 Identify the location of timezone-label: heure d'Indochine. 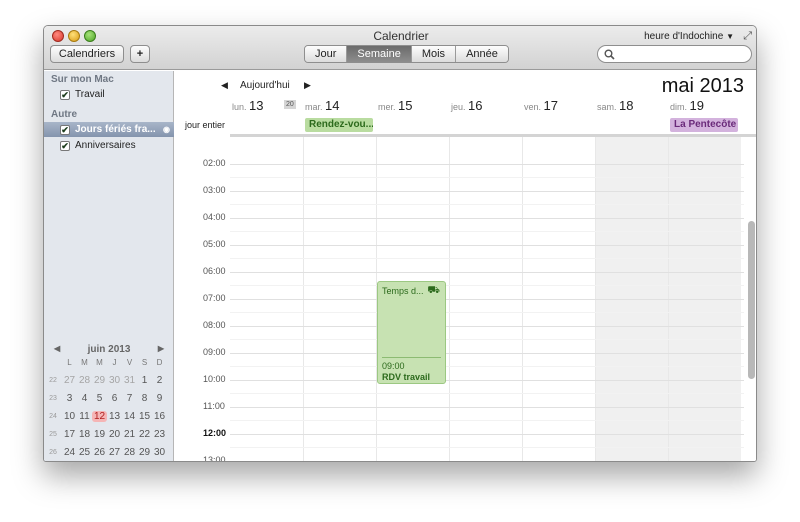
(684, 36).